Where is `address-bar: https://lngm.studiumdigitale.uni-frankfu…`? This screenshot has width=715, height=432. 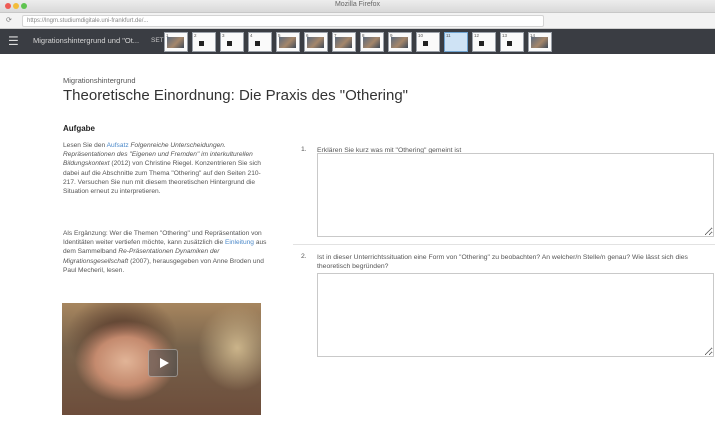
address-bar: https://lngm.studiumdigitale.uni-frankfu… is located at coordinates (283, 21).